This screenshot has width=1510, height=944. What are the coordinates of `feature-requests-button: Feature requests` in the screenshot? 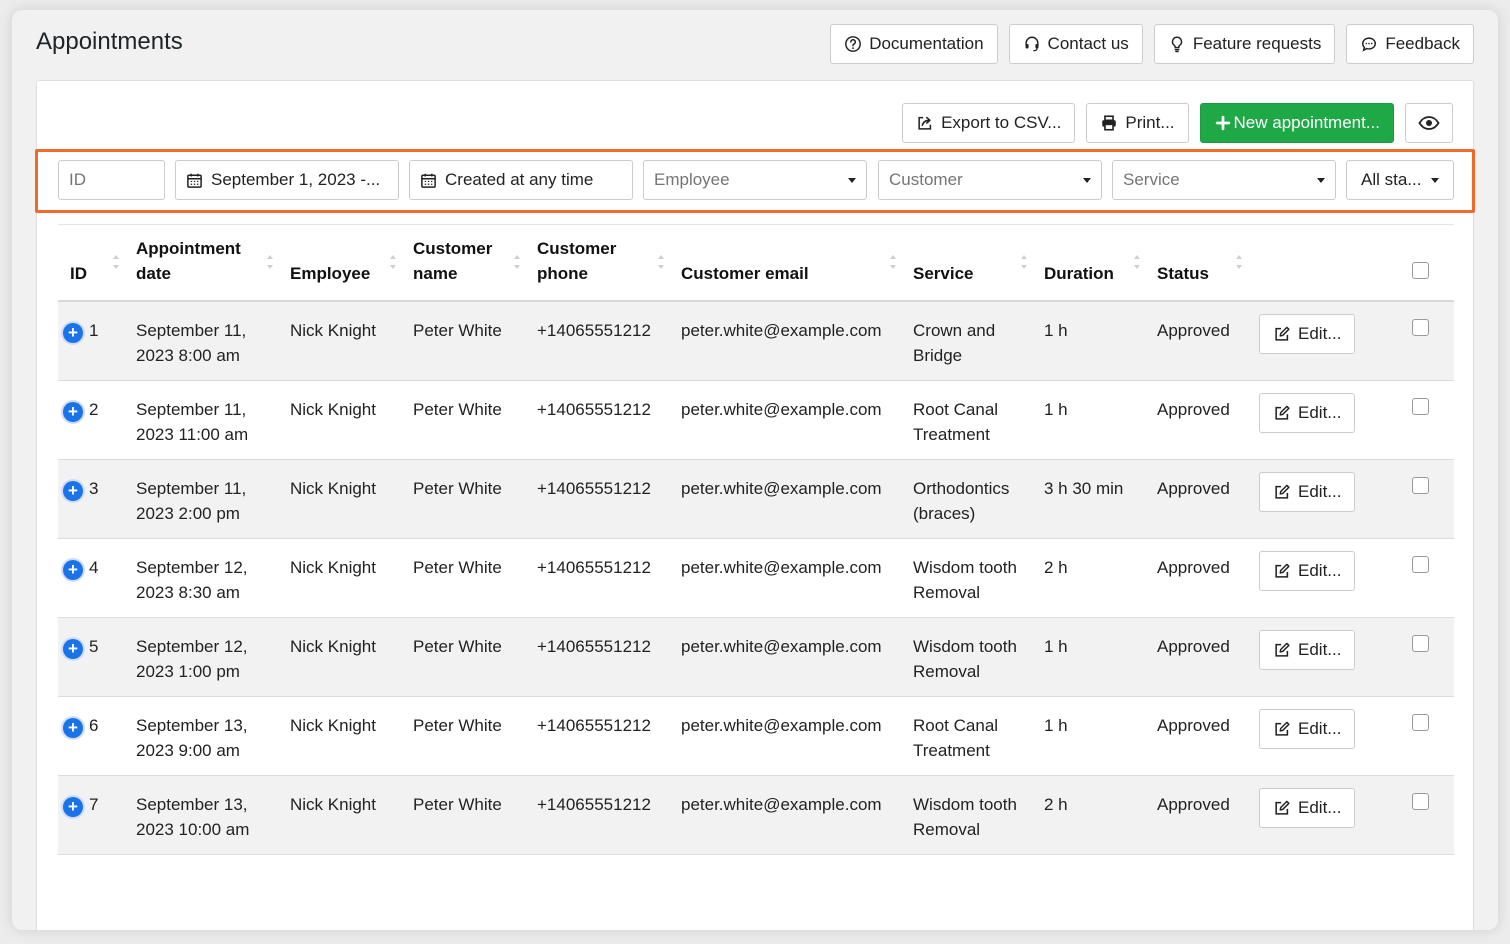 It's located at (1244, 44).